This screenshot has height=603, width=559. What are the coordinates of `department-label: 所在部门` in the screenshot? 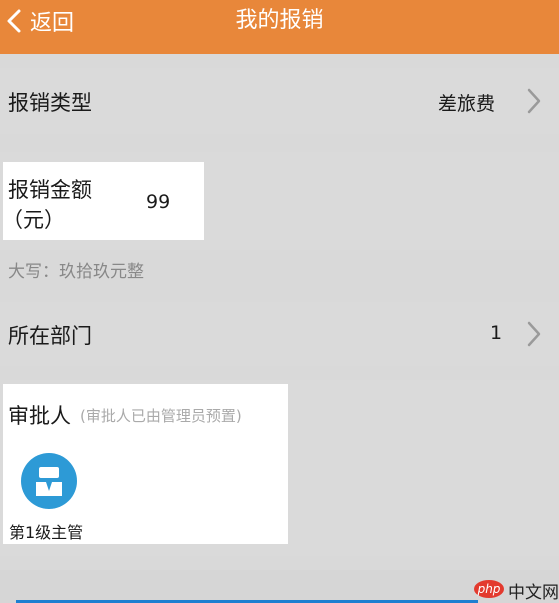 It's located at (50, 336).